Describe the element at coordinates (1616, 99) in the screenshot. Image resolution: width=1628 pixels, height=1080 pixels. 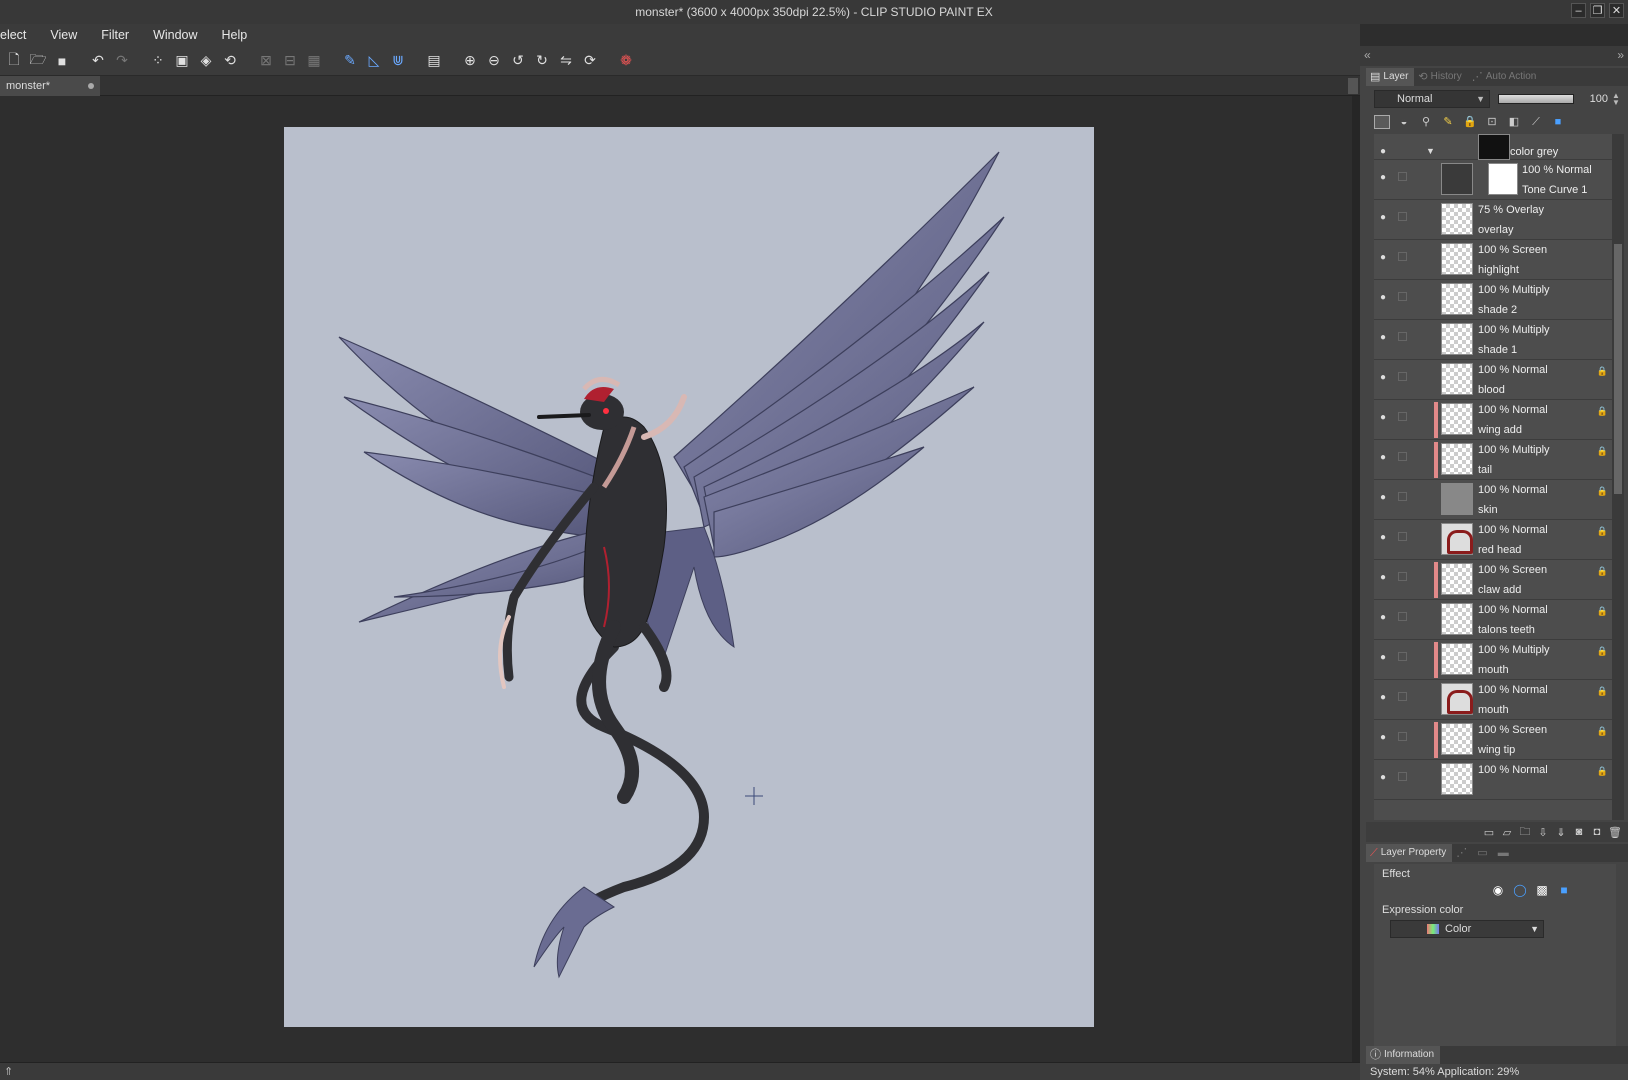
I see `opacity-spinner: ▲ ▼` at that location.